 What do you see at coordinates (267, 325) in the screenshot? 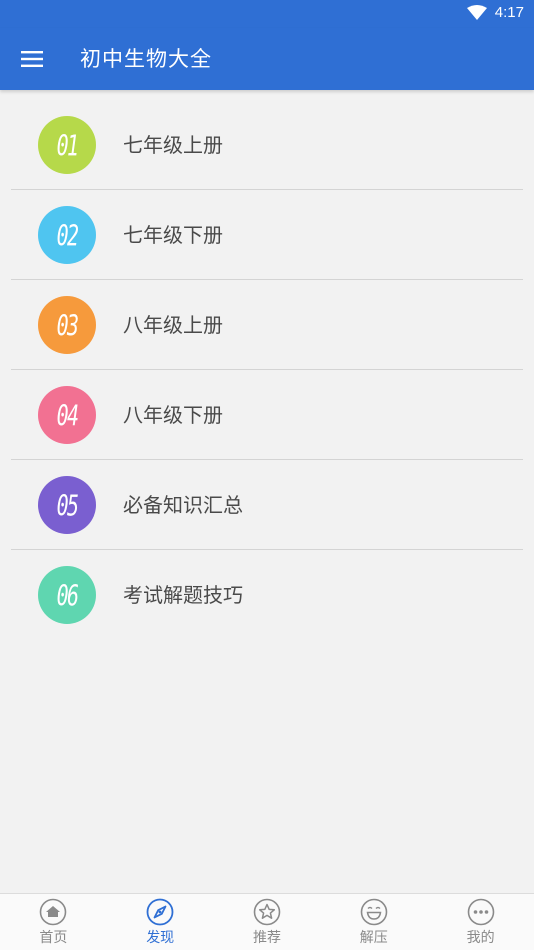
I see `list-item-3: 03 八年级上册` at bounding box center [267, 325].